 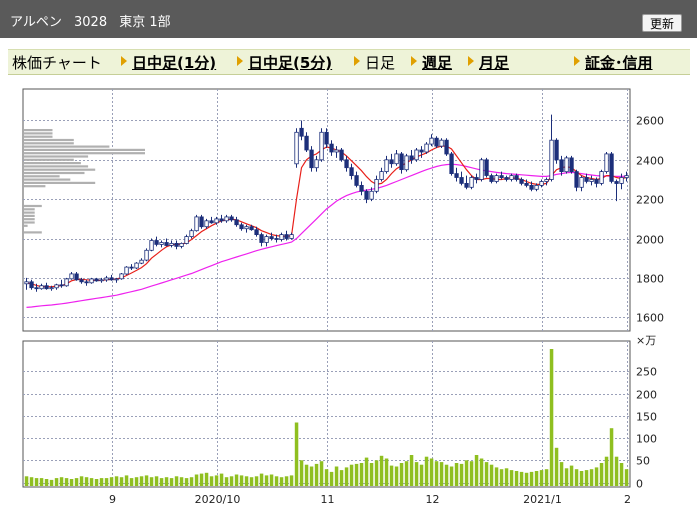 What do you see at coordinates (646, 340) in the screenshot?
I see `volume-unit-label: ×万` at bounding box center [646, 340].